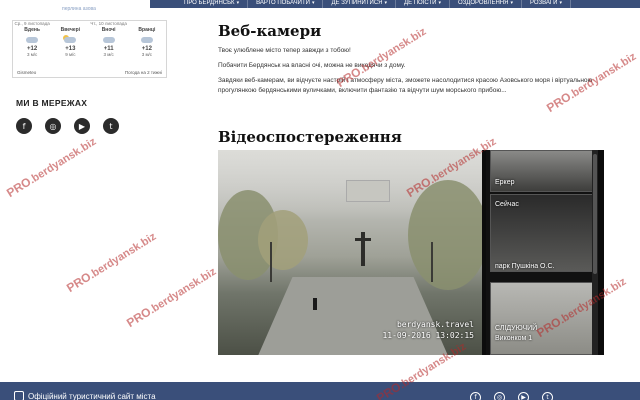 This screenshot has height=400, width=640. I want to click on nav-label: ПРО БЕРДЯНСЬК, so click(209, 3).